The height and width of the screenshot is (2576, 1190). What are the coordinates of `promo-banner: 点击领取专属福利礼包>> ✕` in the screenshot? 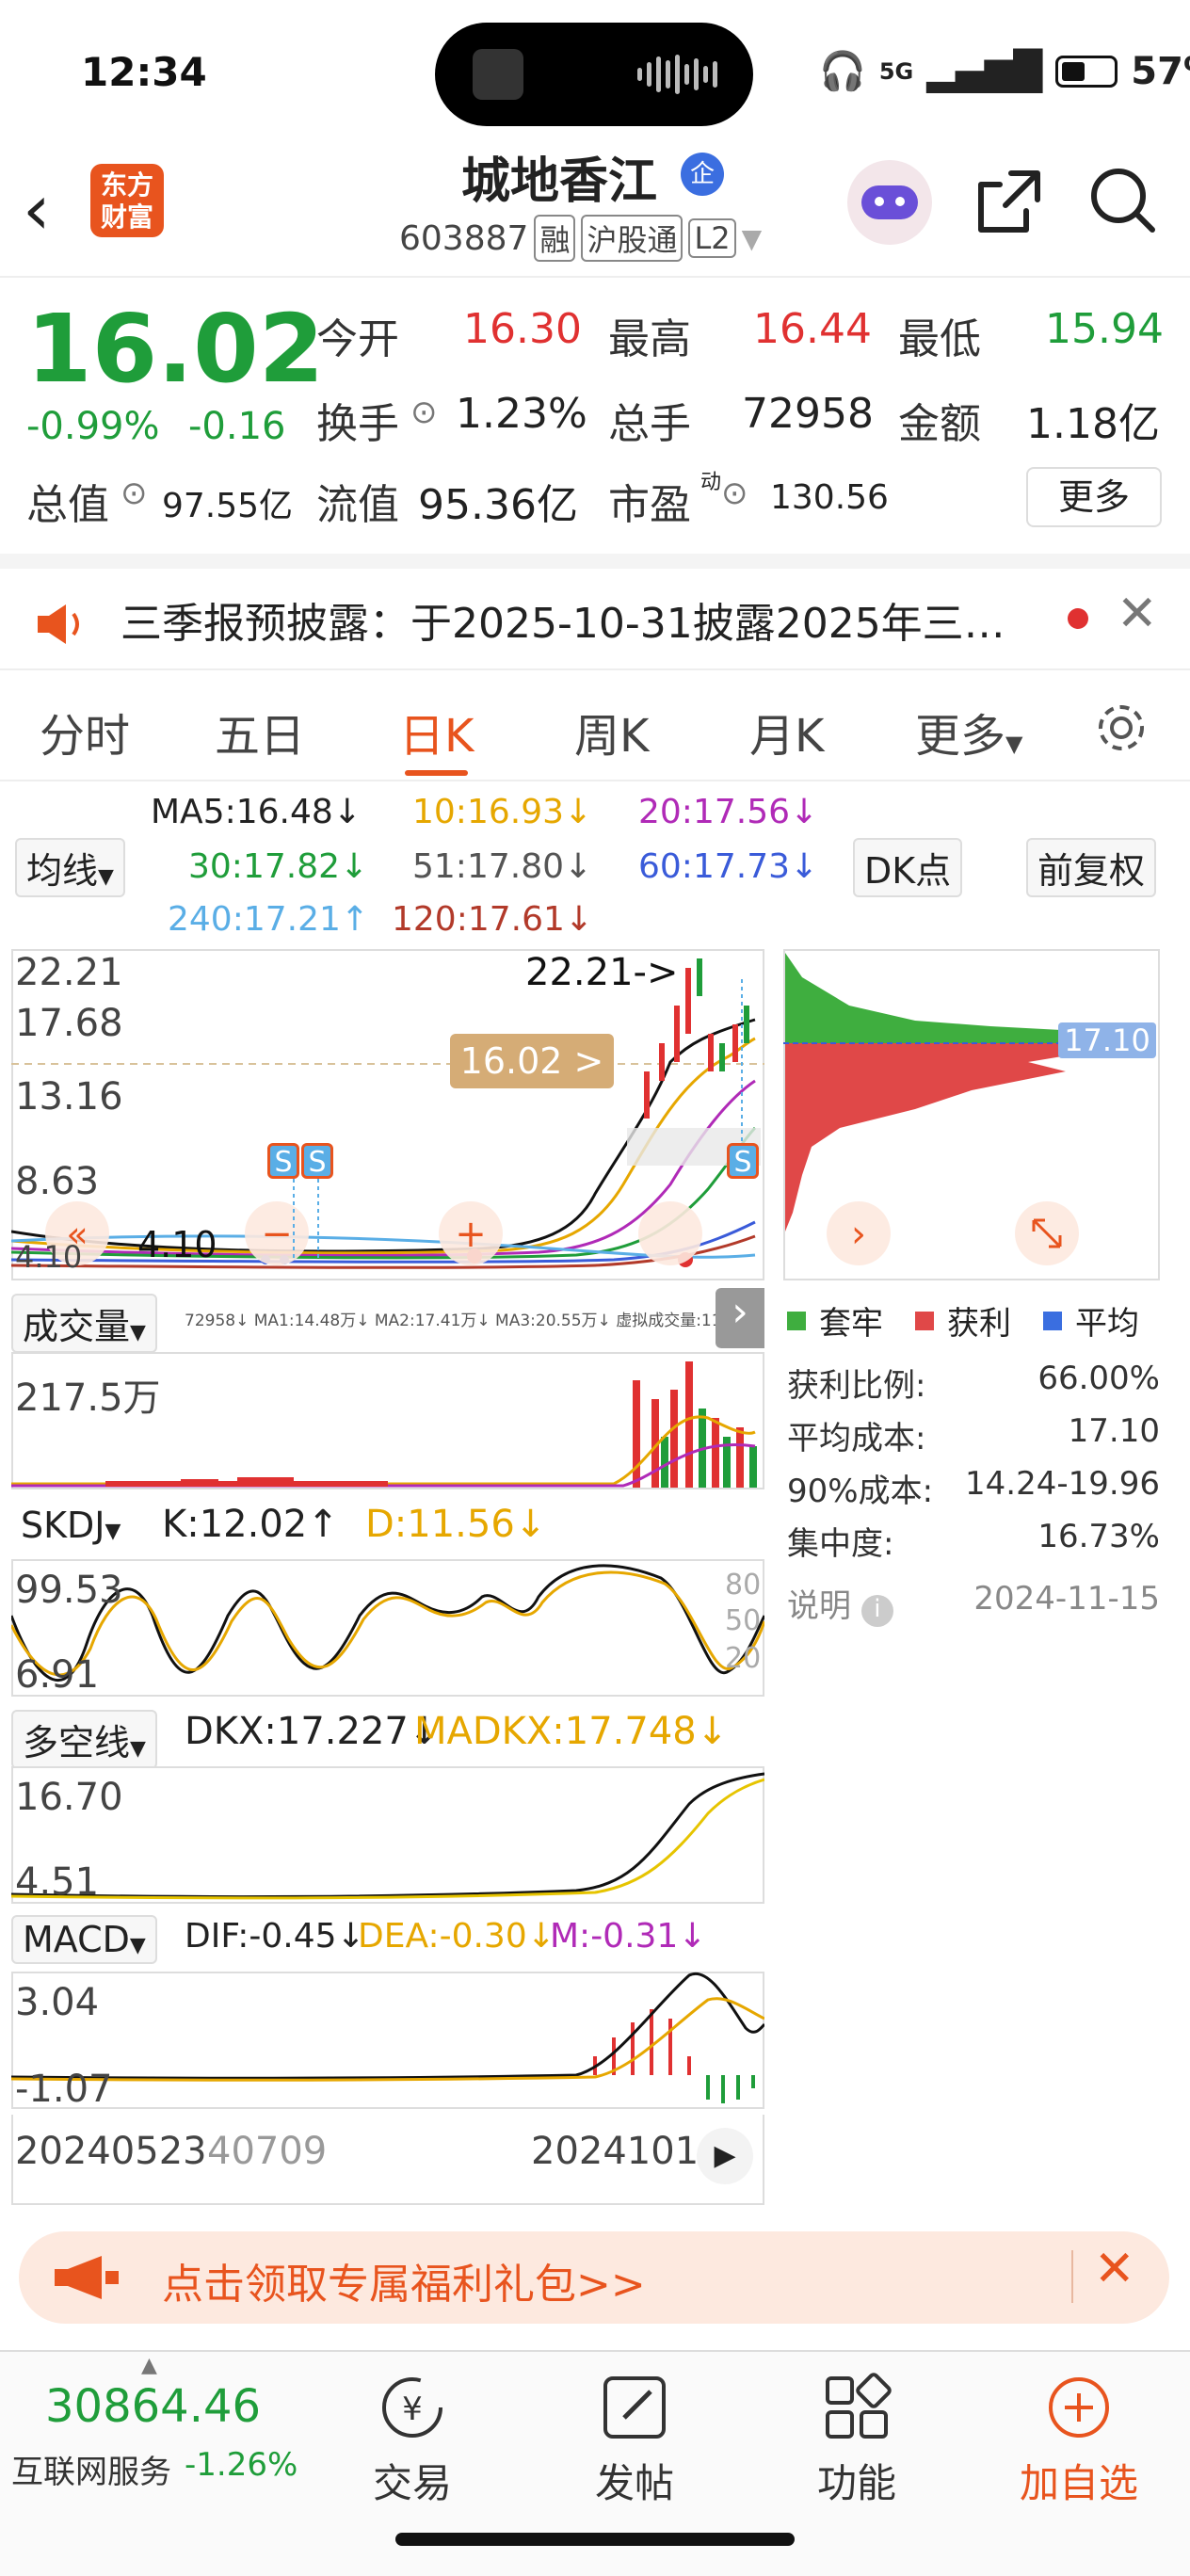 It's located at (594, 2277).